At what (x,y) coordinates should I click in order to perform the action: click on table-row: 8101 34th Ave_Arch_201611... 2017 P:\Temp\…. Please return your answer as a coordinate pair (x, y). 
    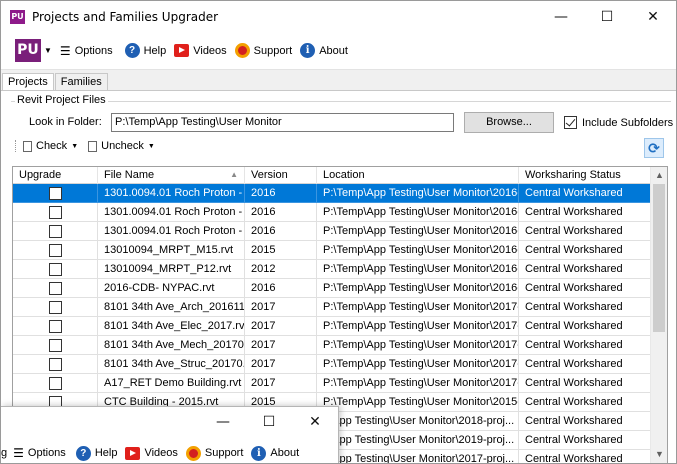
    Looking at the image, I should click on (333, 307).